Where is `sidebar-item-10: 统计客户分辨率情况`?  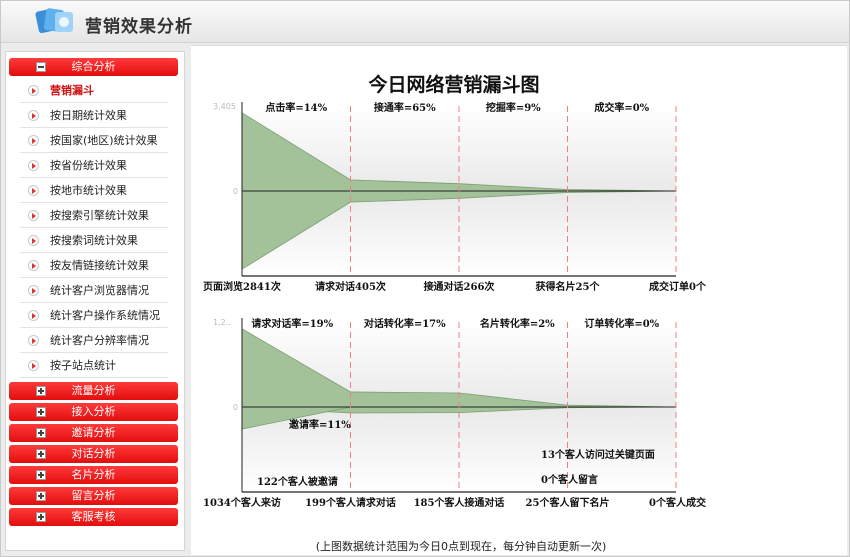
sidebar-item-10: 统计客户分辨率情况 is located at coordinates (94, 340).